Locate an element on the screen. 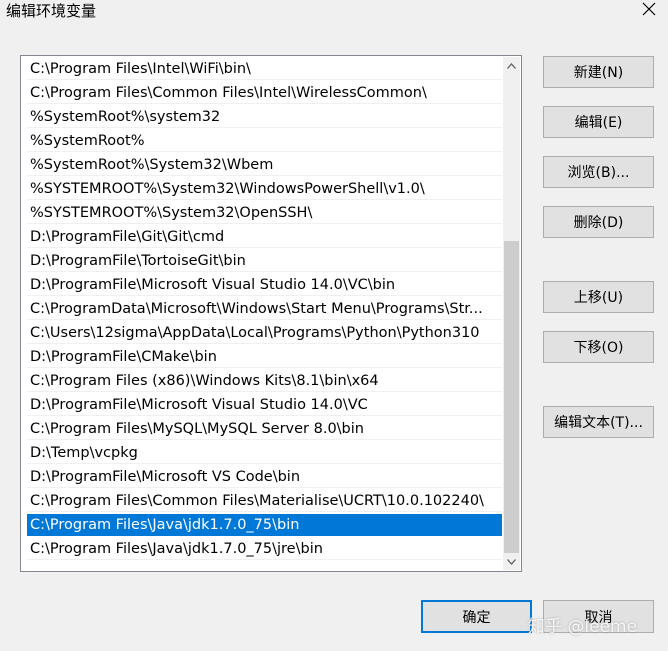  path-list-item: D:\ProgramFile\CMake\bin is located at coordinates (264, 357).